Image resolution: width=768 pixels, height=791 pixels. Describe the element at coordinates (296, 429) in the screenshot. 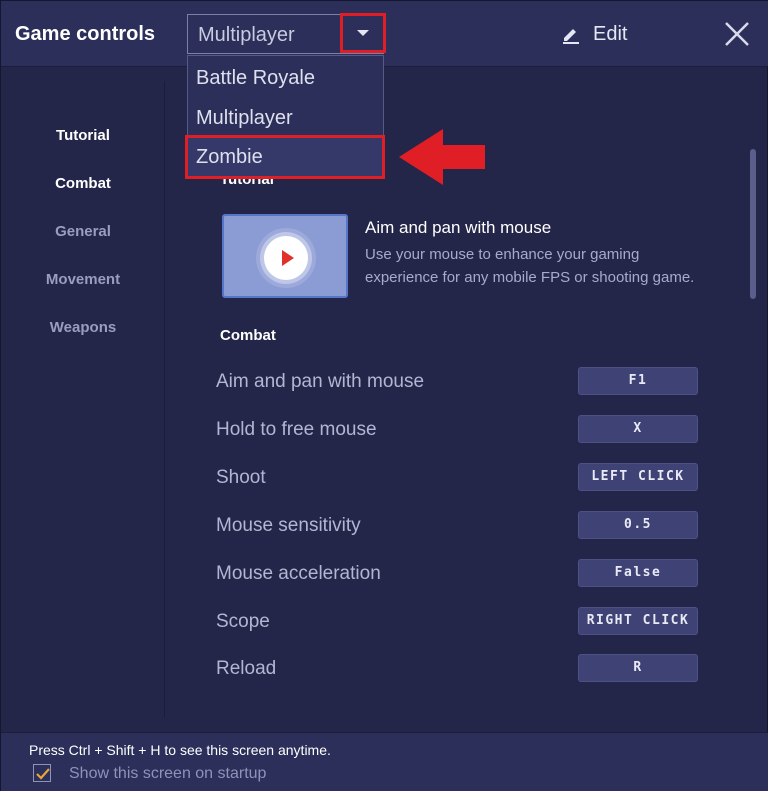

I see `control-label: Hold to free mouse` at that location.